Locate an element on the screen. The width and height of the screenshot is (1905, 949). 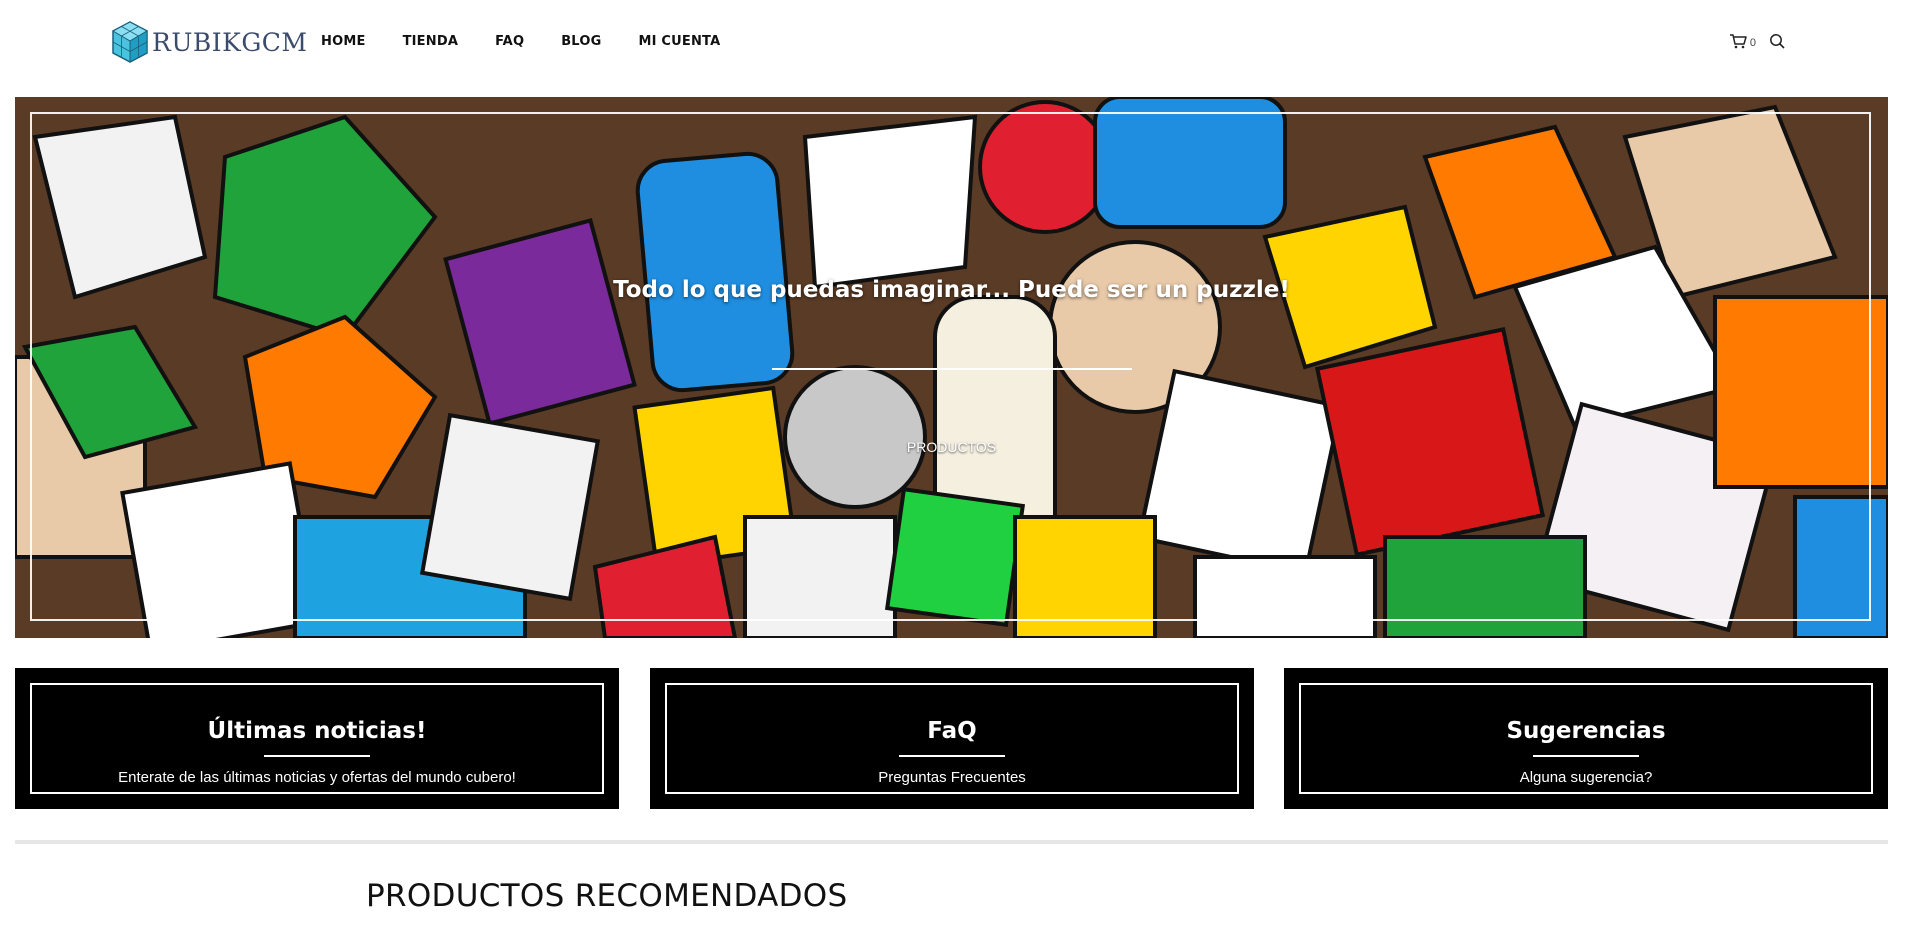
section-divider is located at coordinates (951, 842).